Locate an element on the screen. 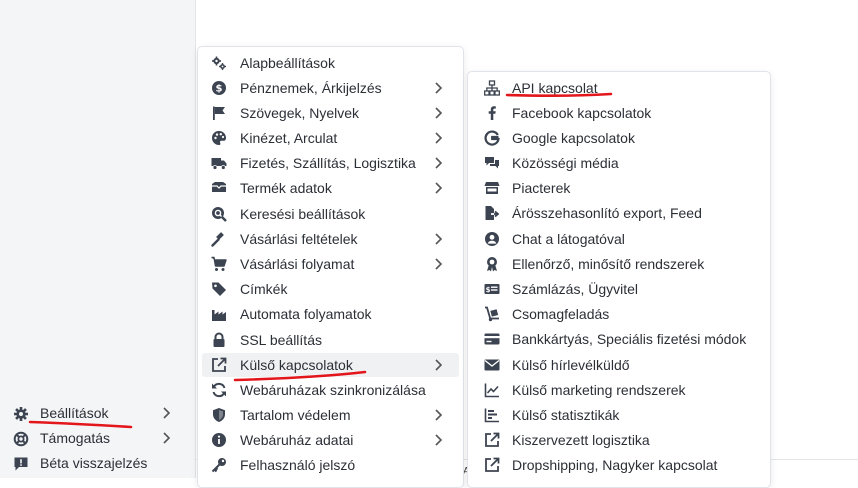  menu-item-label: Árösszehasonlító export, Feed is located at coordinates (607, 213).